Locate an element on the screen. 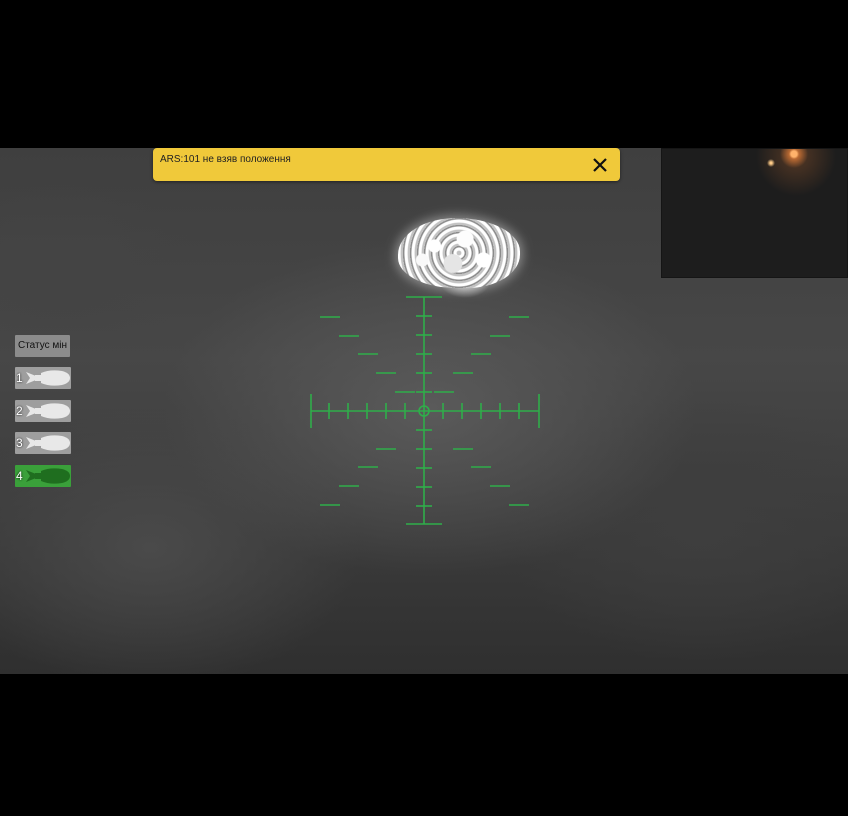 The width and height of the screenshot is (848, 816). mine-slot-2: 2 is located at coordinates (43, 411).